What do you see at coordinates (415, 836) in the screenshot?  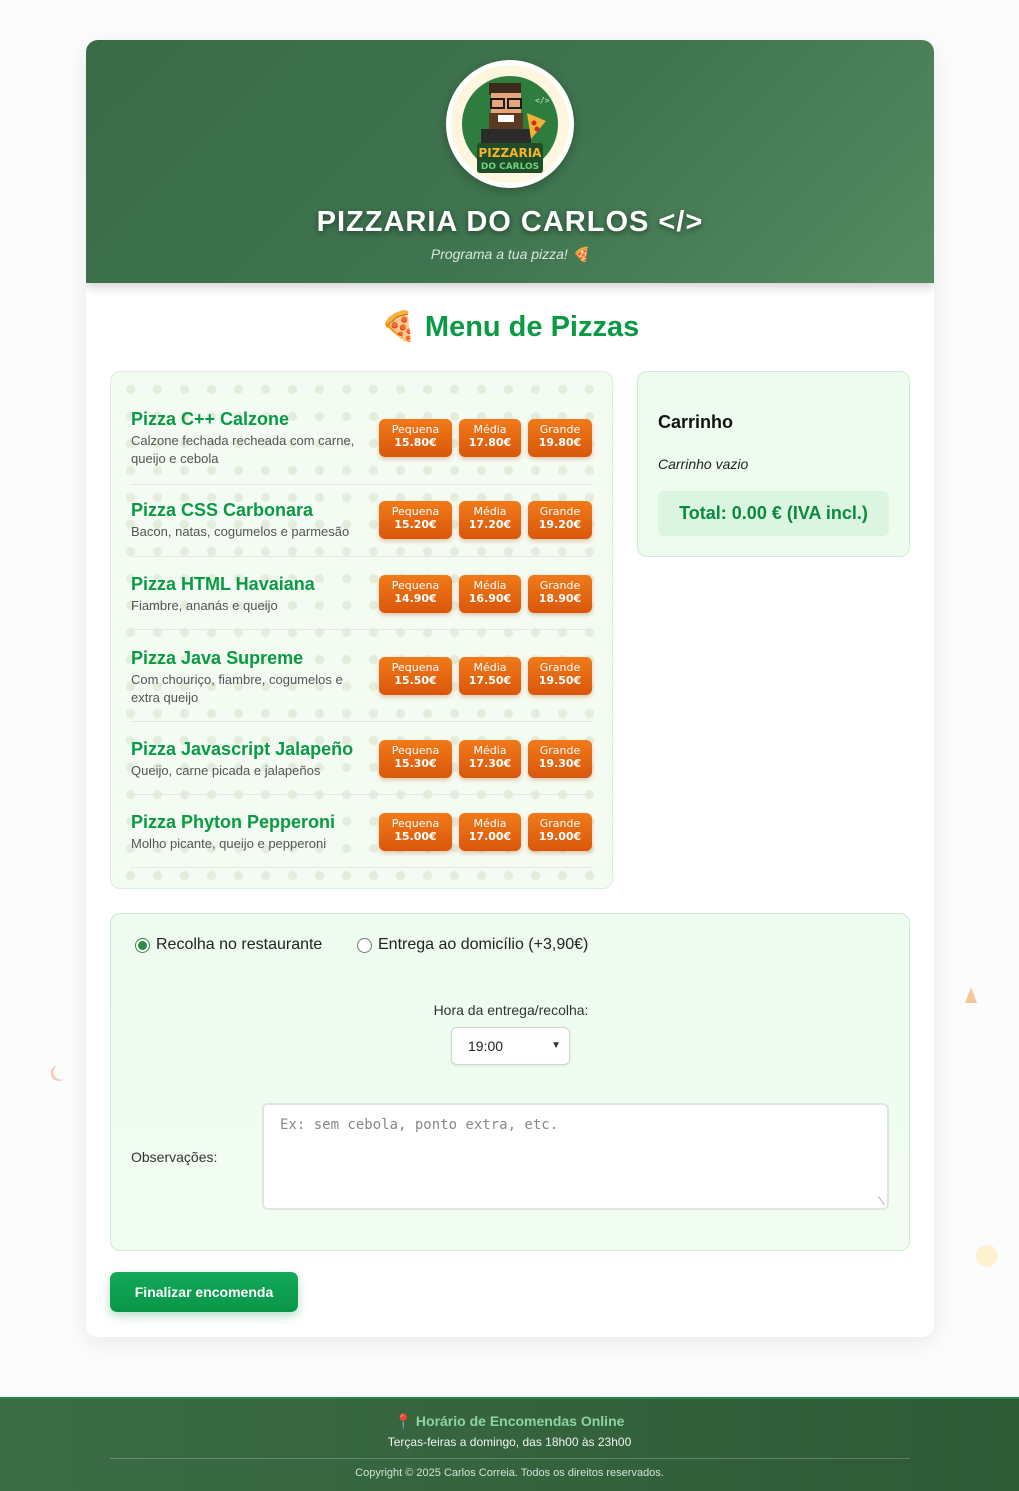 I see `price-value: 15.00€` at bounding box center [415, 836].